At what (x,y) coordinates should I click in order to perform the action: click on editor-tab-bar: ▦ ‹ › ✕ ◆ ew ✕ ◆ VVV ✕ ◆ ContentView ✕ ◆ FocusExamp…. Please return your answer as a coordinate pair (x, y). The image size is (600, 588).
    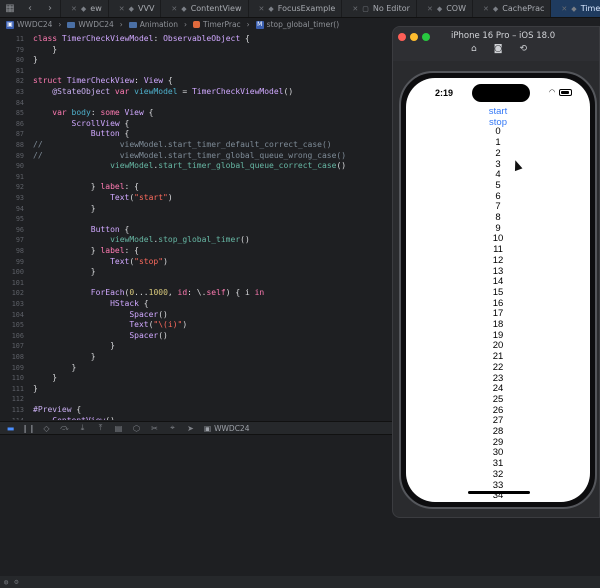
    Looking at the image, I should click on (300, 9).